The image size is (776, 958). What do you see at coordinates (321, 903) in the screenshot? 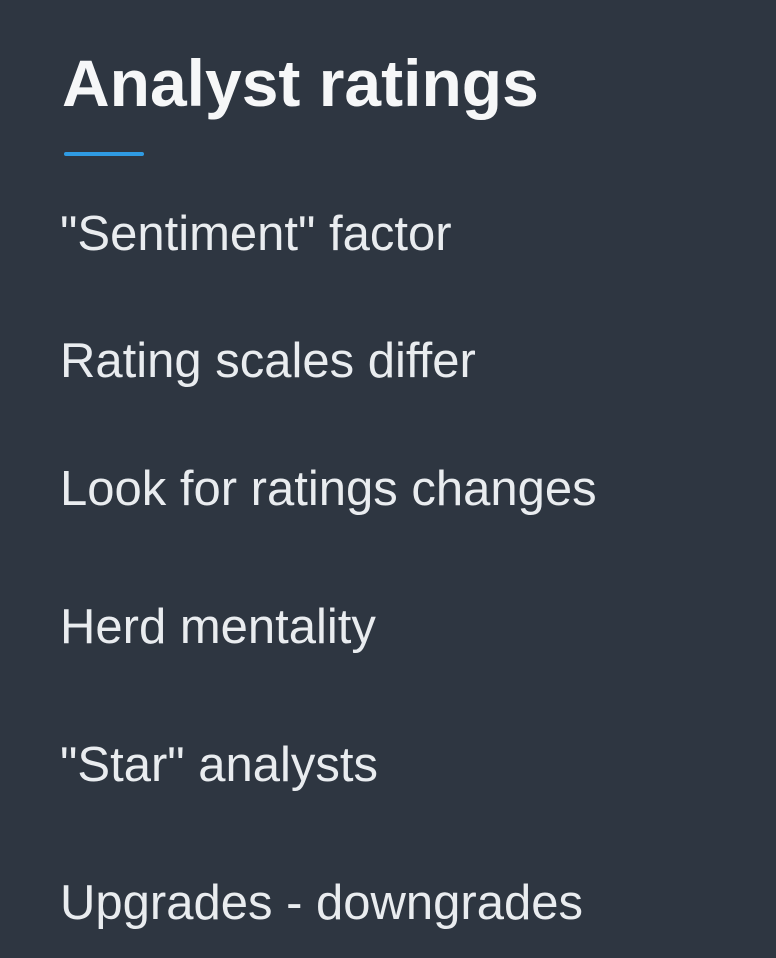
I see `bullet-upgrades-downgrades: Upgrades - downgrades` at bounding box center [321, 903].